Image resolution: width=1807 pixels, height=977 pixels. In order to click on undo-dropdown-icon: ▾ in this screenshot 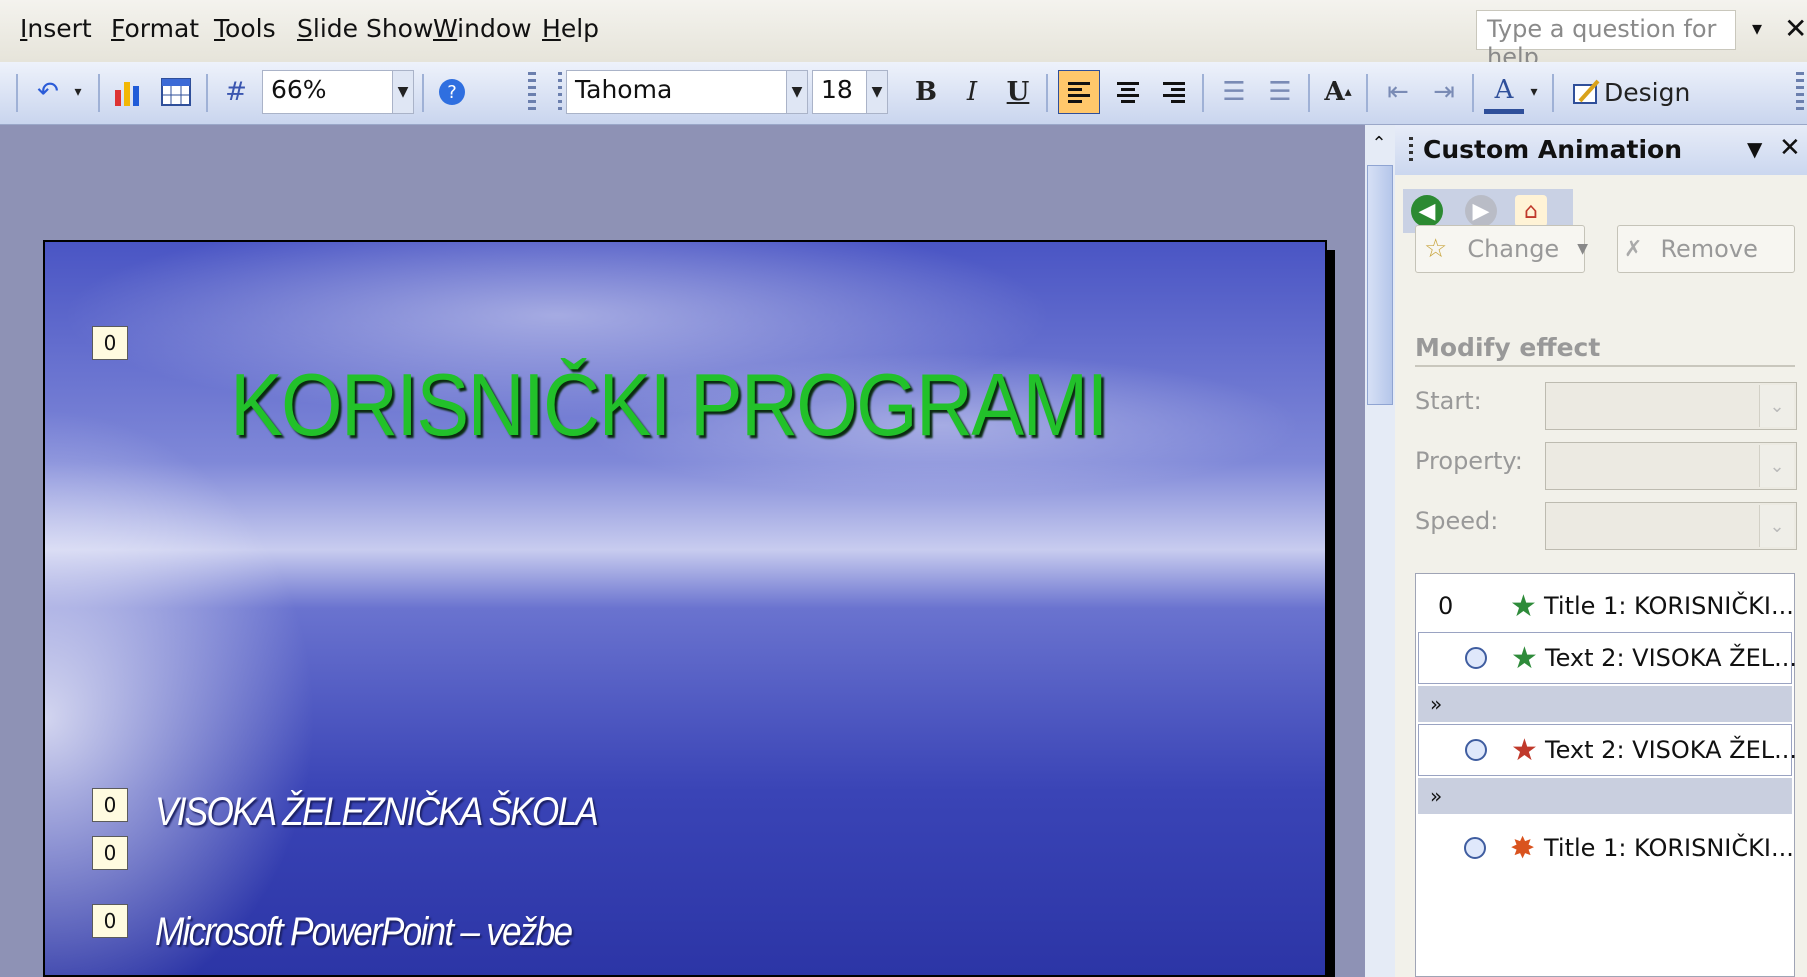, I will do `click(78, 92)`.